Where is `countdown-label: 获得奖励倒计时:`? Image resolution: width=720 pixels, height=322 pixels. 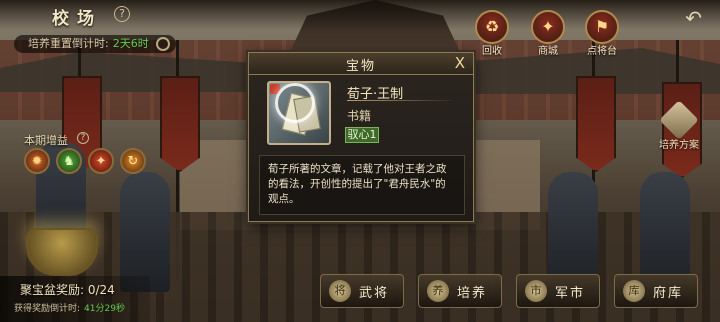 countdown-label: 获得奖励倒计时: is located at coordinates (47, 309).